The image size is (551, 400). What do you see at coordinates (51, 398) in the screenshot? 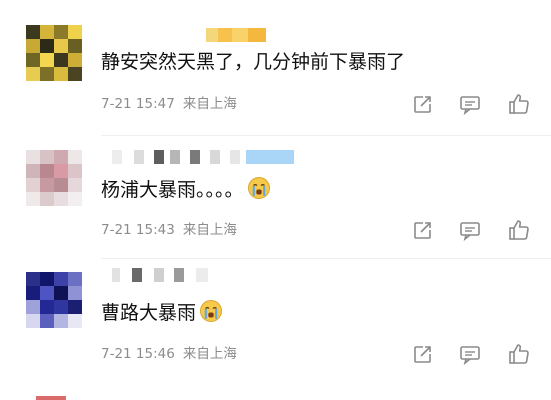
I see `avatar-partial` at bounding box center [51, 398].